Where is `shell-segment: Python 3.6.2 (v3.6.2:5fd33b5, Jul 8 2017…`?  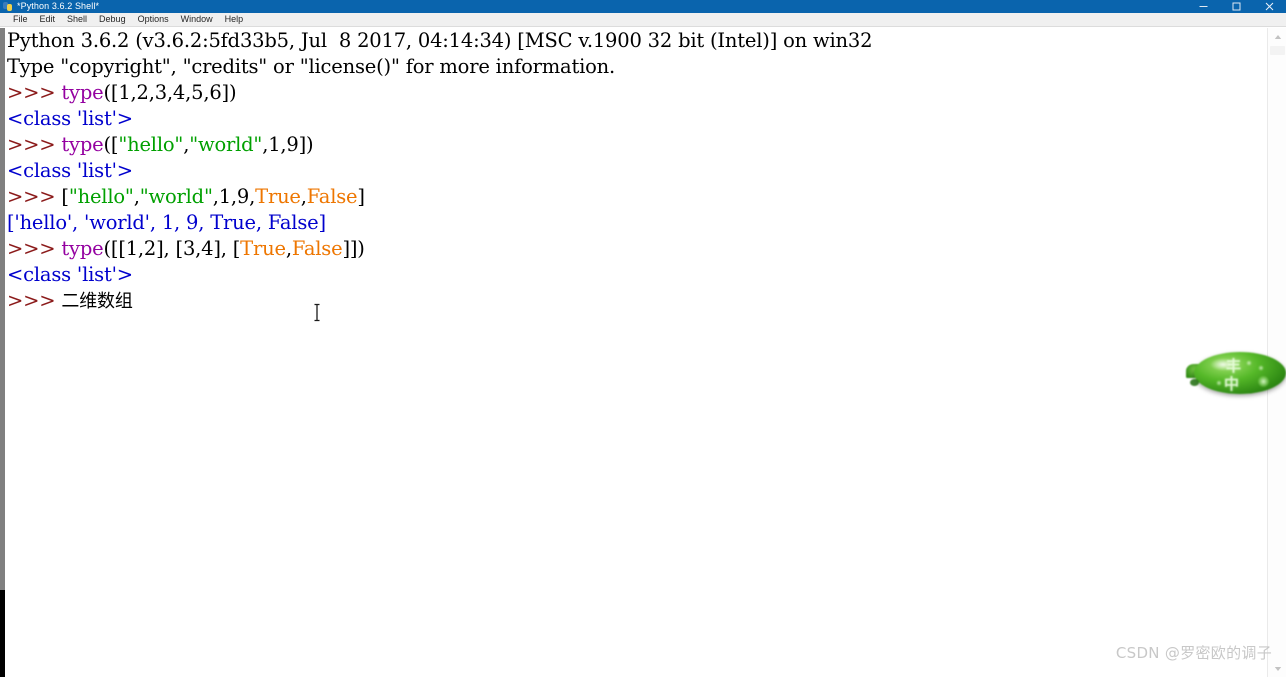
shell-segment: Python 3.6.2 (v3.6.2:5fd33b5, Jul 8 2017… is located at coordinates (440, 40).